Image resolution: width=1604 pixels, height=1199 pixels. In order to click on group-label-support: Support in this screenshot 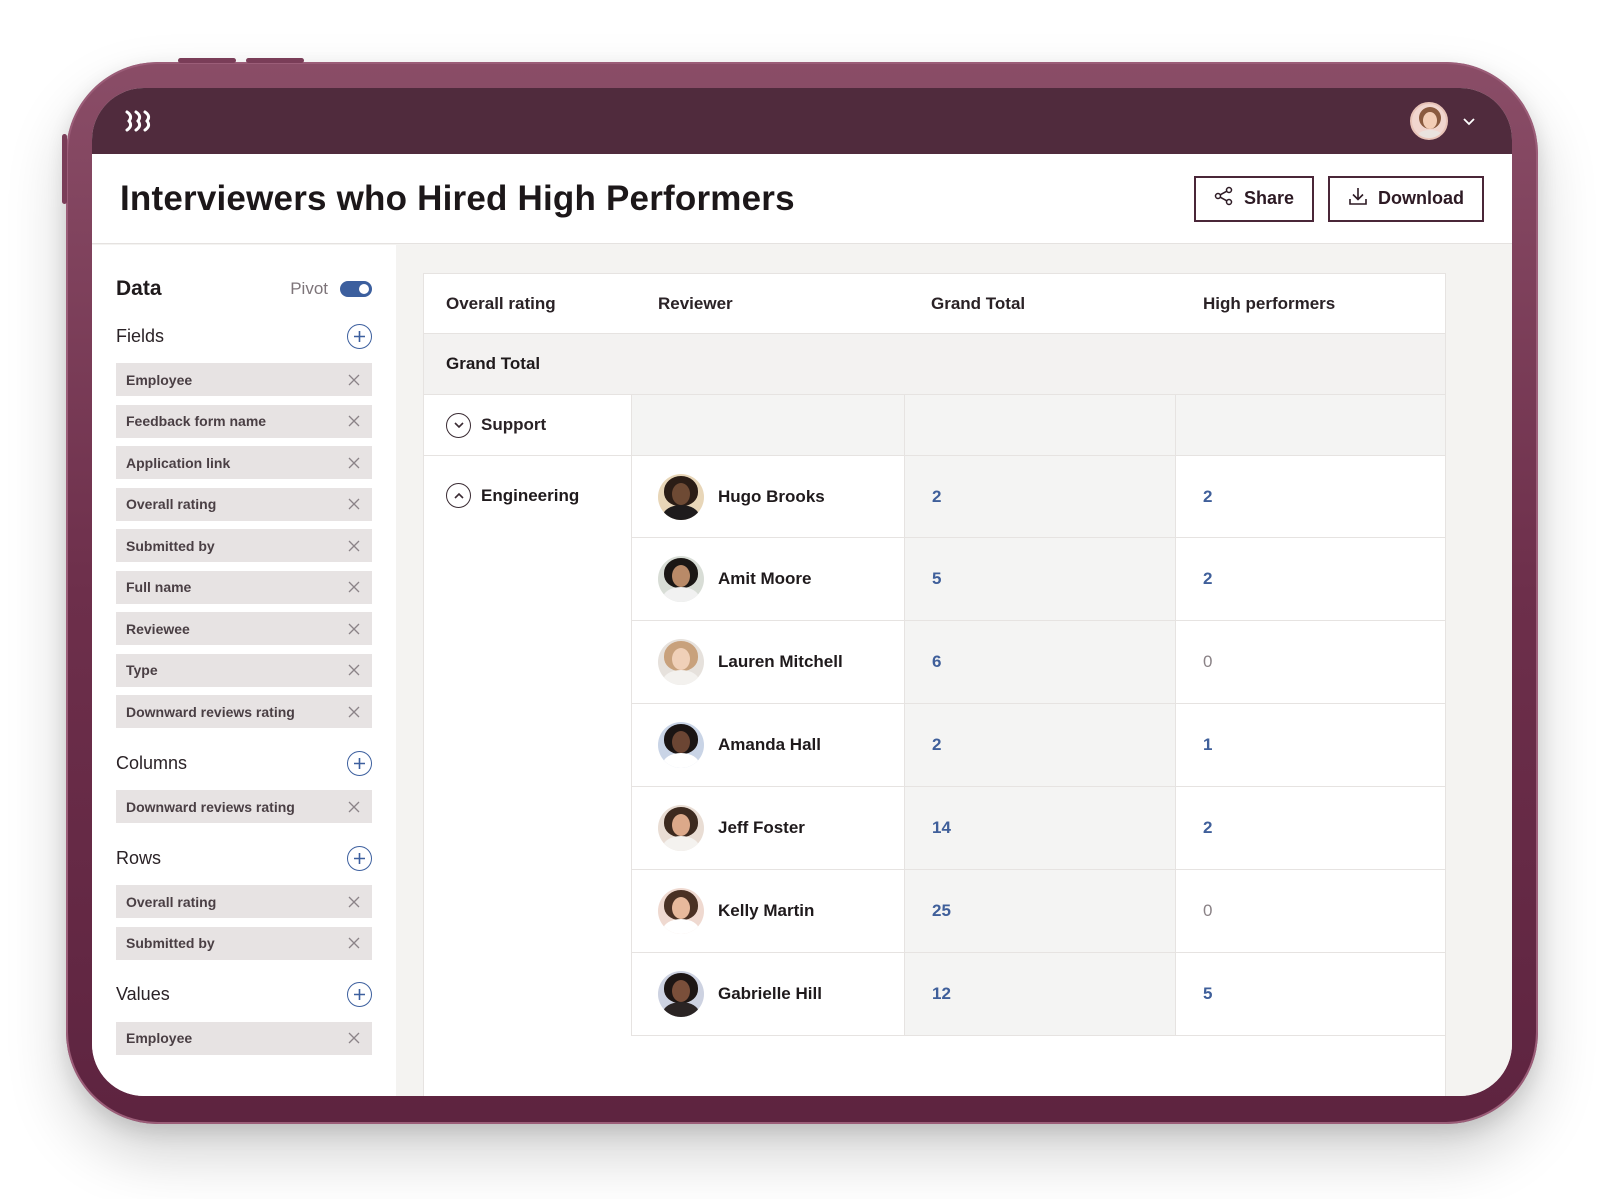, I will do `click(514, 424)`.